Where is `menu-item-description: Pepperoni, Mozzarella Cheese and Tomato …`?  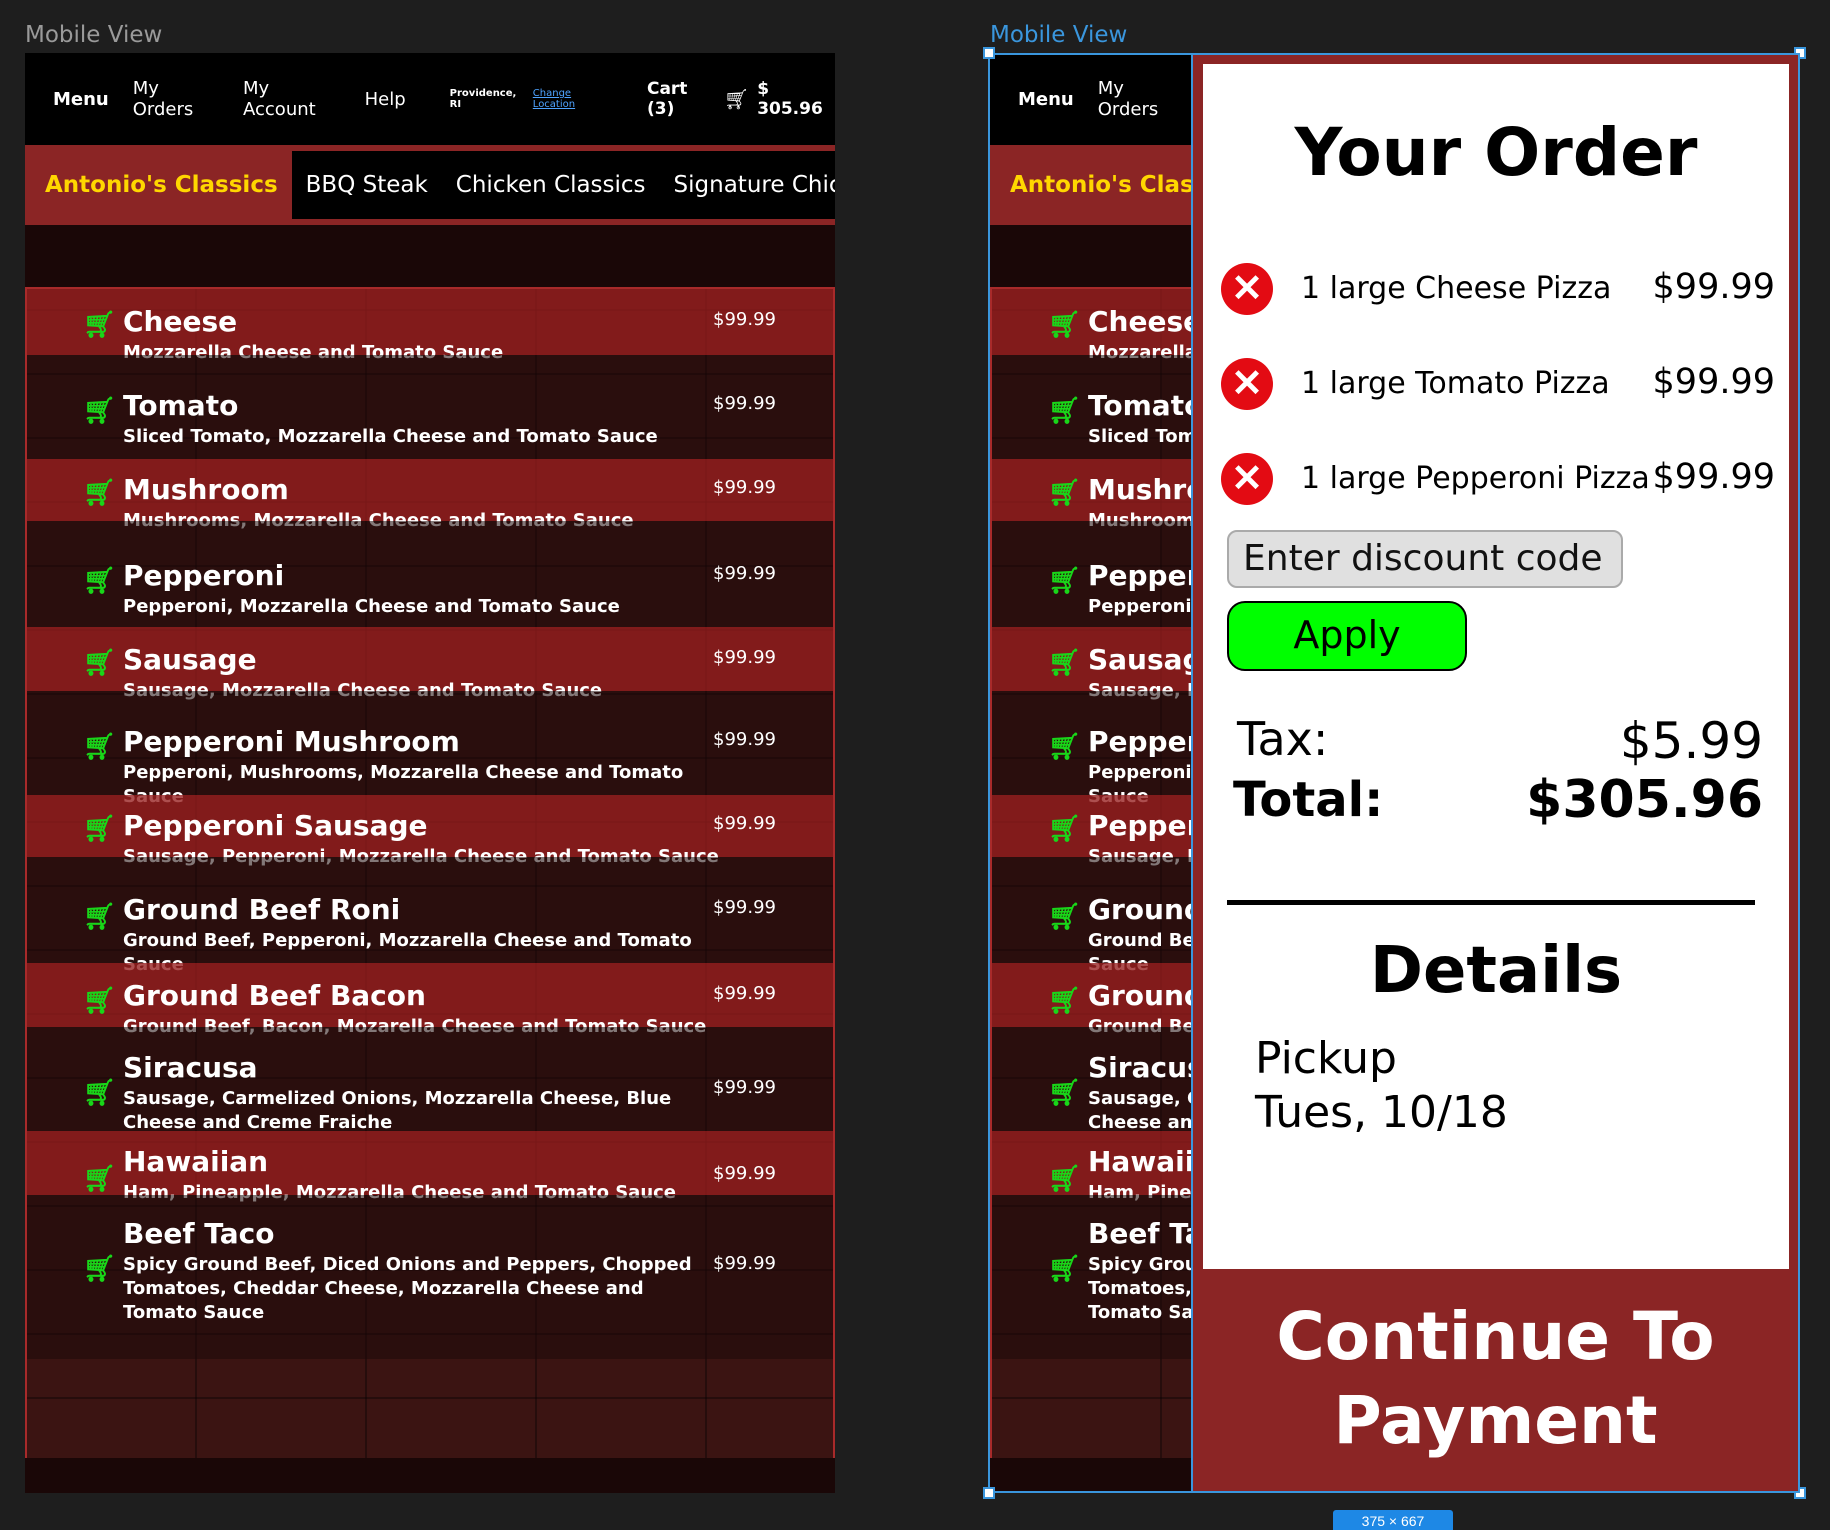
menu-item-description: Pepperoni, Mozzarella Cheese and Tomato … is located at coordinates (371, 606).